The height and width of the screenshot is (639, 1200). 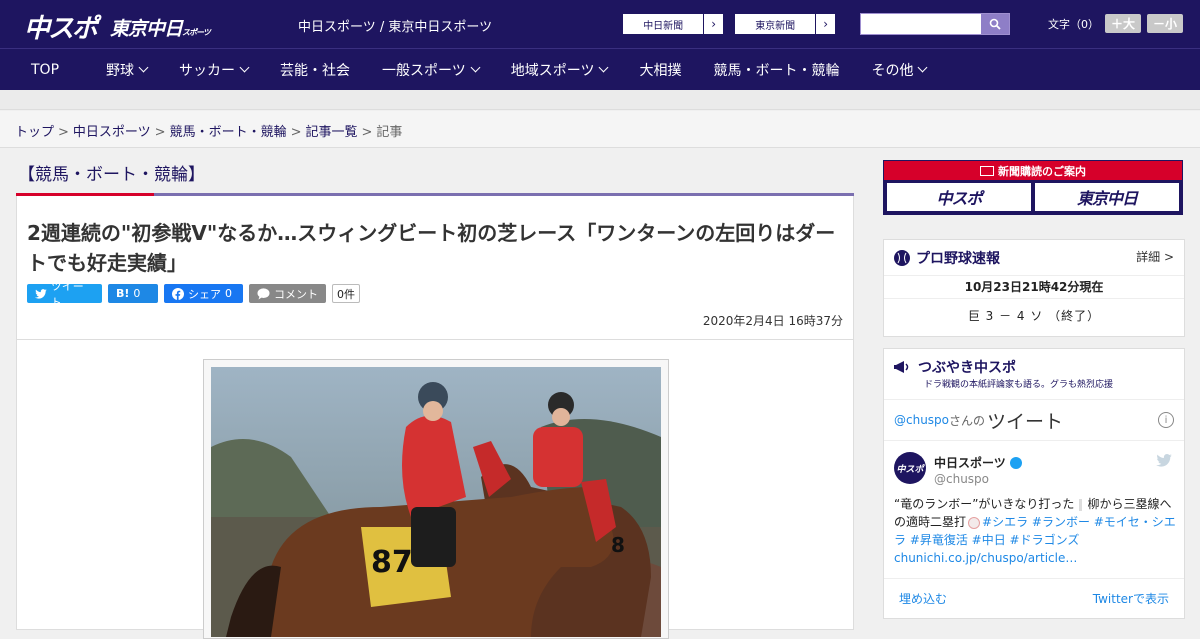 I want to click on nav-item-4: 一般スポーツ, so click(x=430, y=70).